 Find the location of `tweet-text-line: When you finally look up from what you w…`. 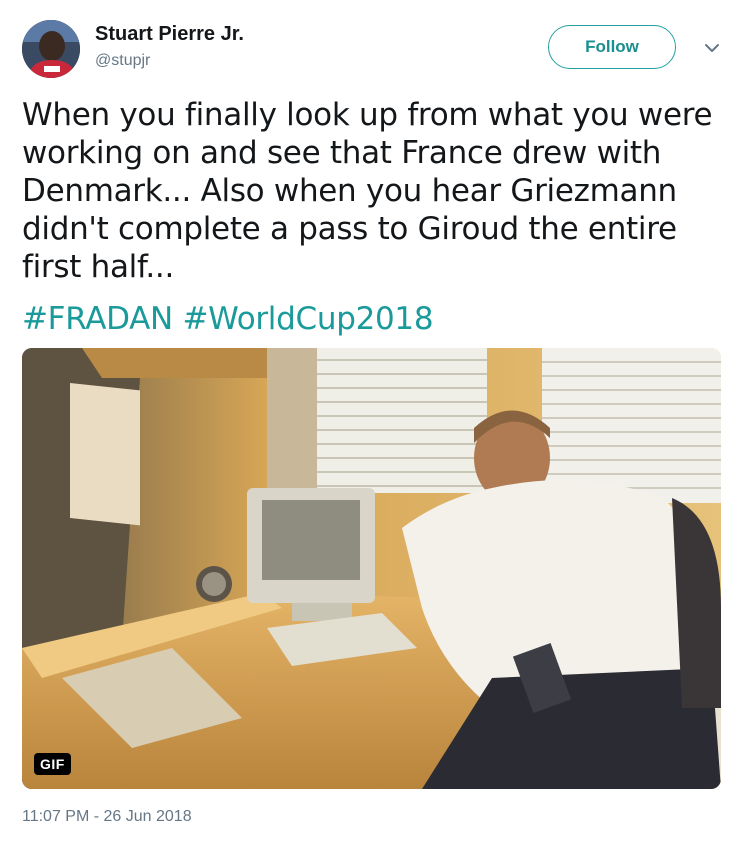

tweet-text-line: When you finally look up from what you w… is located at coordinates (367, 115).